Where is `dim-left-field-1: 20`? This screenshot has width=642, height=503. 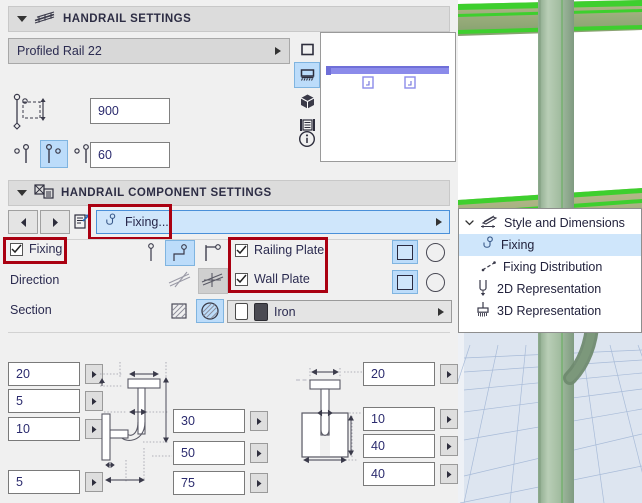 dim-left-field-1: 20 is located at coordinates (44, 374).